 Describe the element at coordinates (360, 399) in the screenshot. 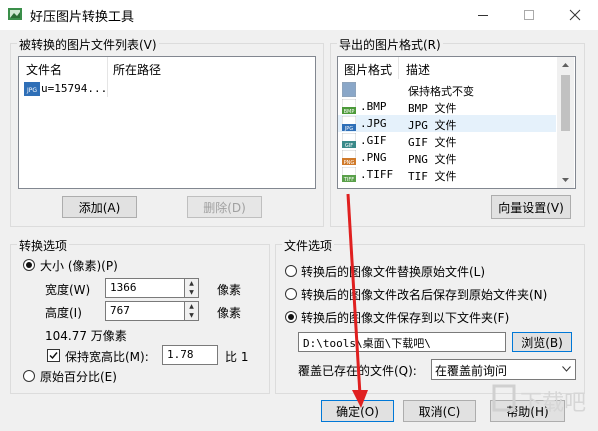

I see `arrowhead-icon` at that location.